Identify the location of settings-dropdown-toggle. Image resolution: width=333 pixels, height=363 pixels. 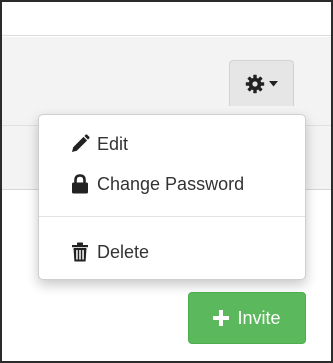
(261, 83).